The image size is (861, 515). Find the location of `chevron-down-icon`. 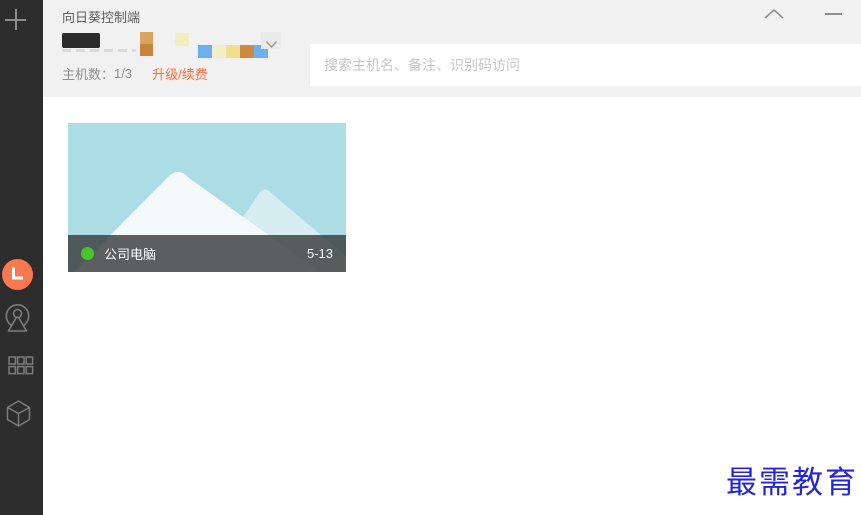

chevron-down-icon is located at coordinates (271, 44).